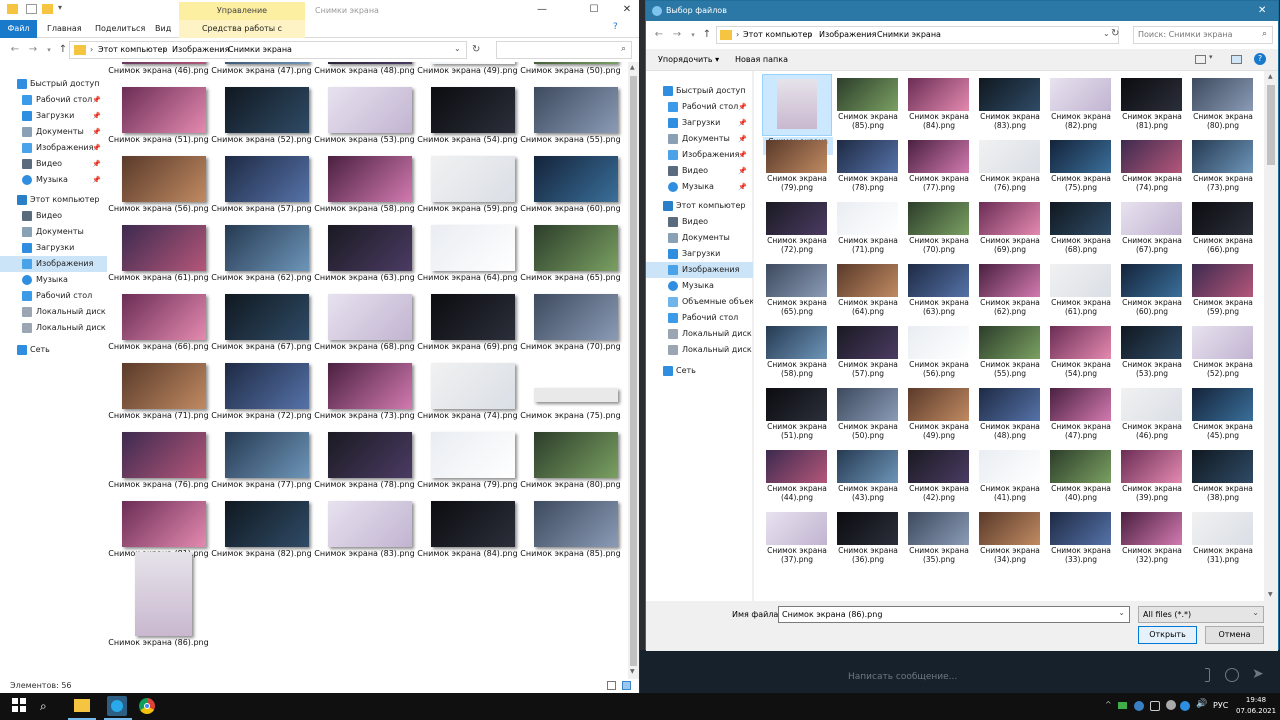  What do you see at coordinates (570, 535) in the screenshot?
I see `file-tile: Снимок экрана (85).png` at bounding box center [570, 535].